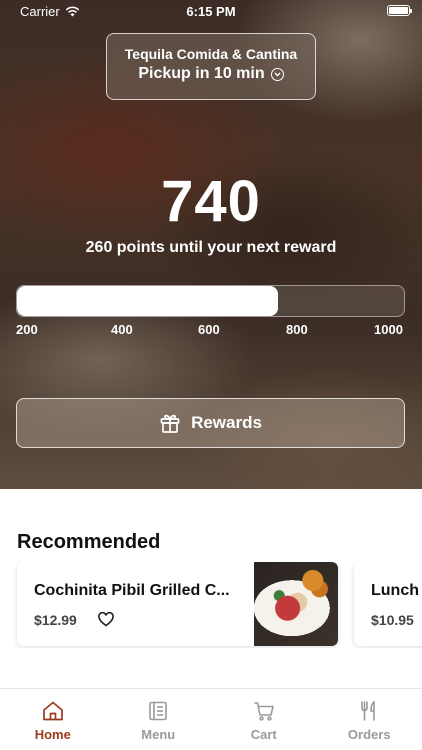  Describe the element at coordinates (170, 423) in the screenshot. I see `gift-icon` at that location.